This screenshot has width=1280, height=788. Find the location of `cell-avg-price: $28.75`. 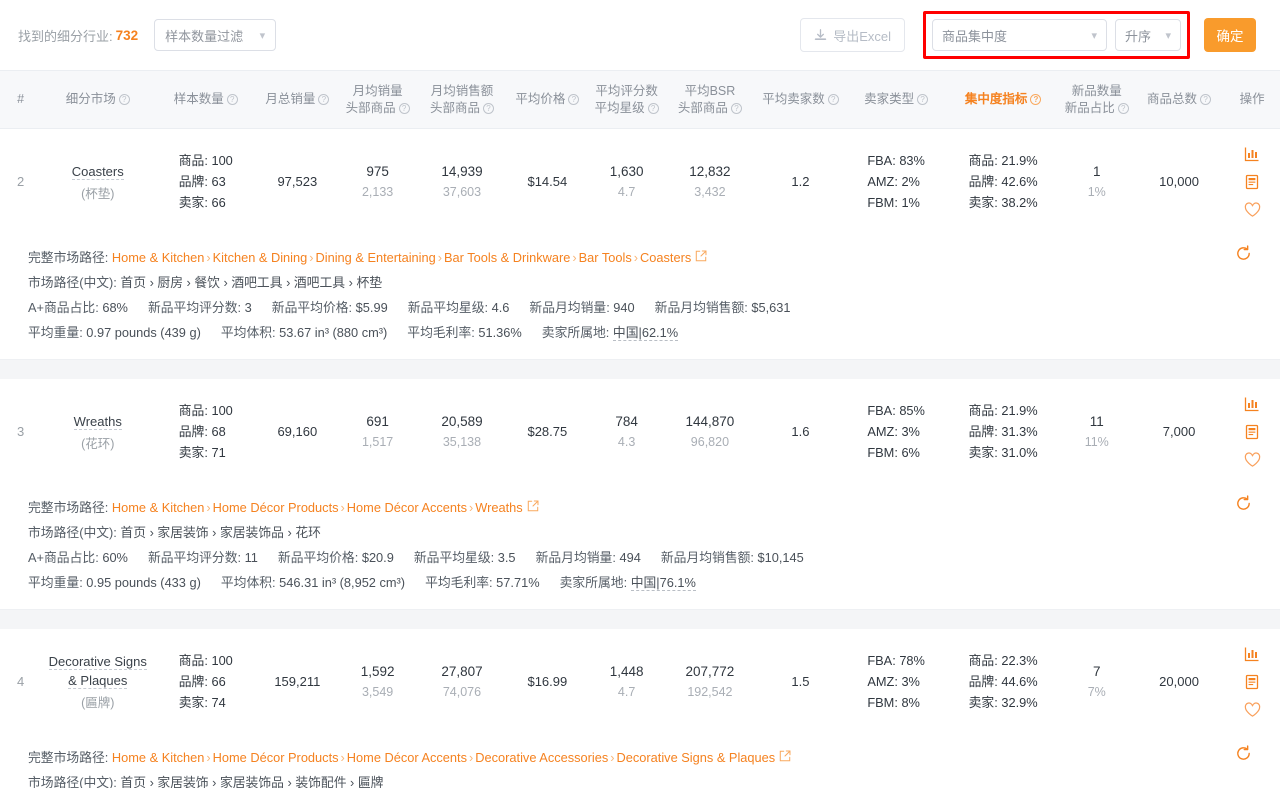

cell-avg-price: $28.75 is located at coordinates (547, 431).